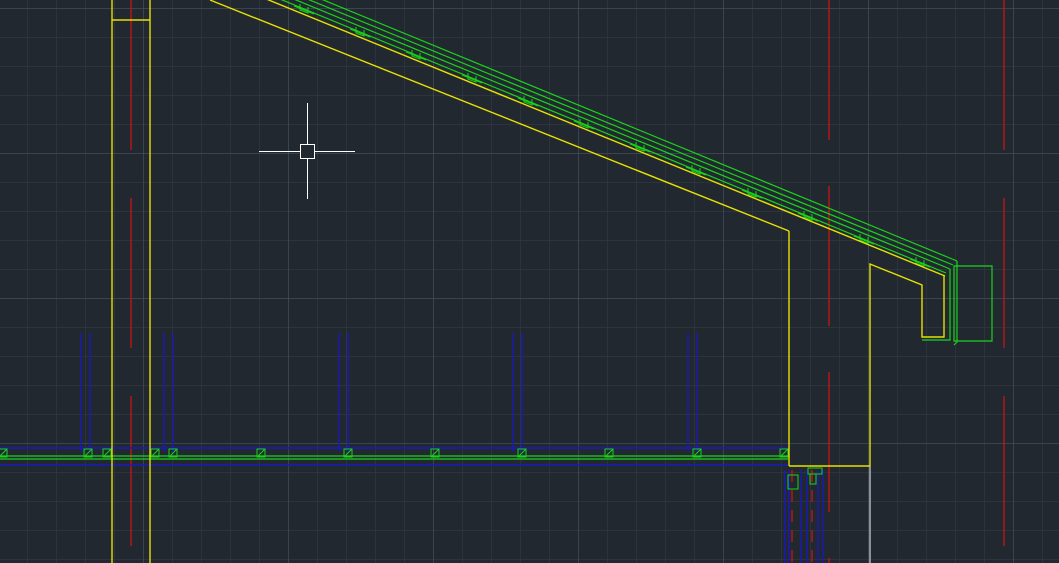 The width and height of the screenshot is (1059, 563). I want to click on post-brackets, so click(805, 478).